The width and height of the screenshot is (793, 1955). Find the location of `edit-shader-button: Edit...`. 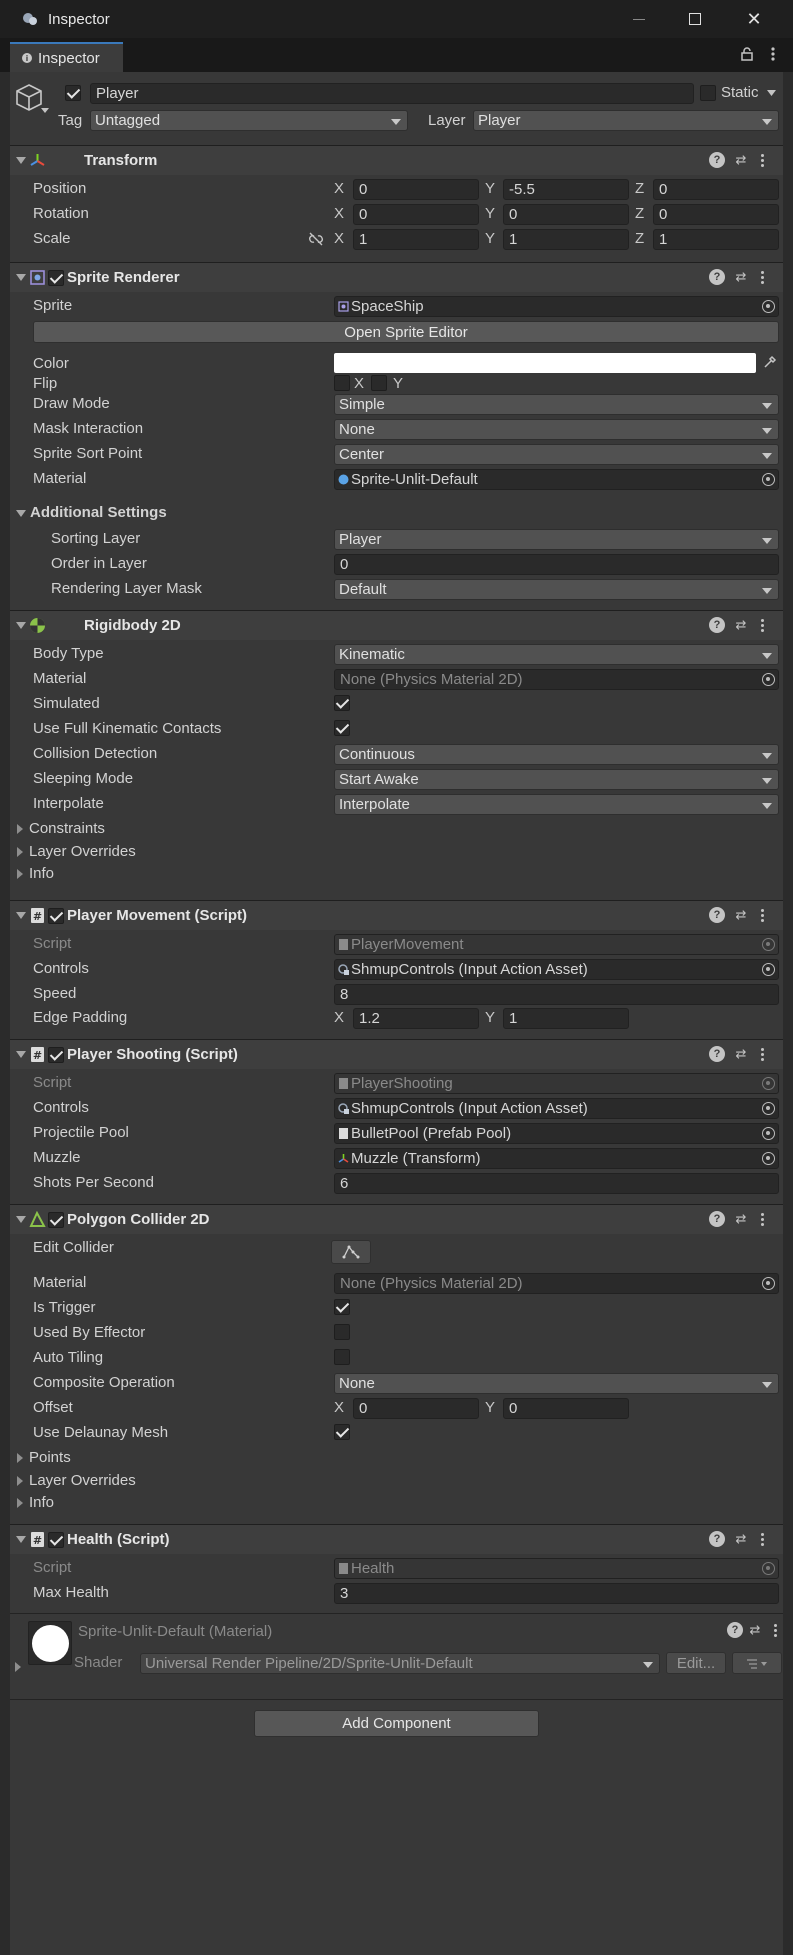

edit-shader-button: Edit... is located at coordinates (696, 1663).